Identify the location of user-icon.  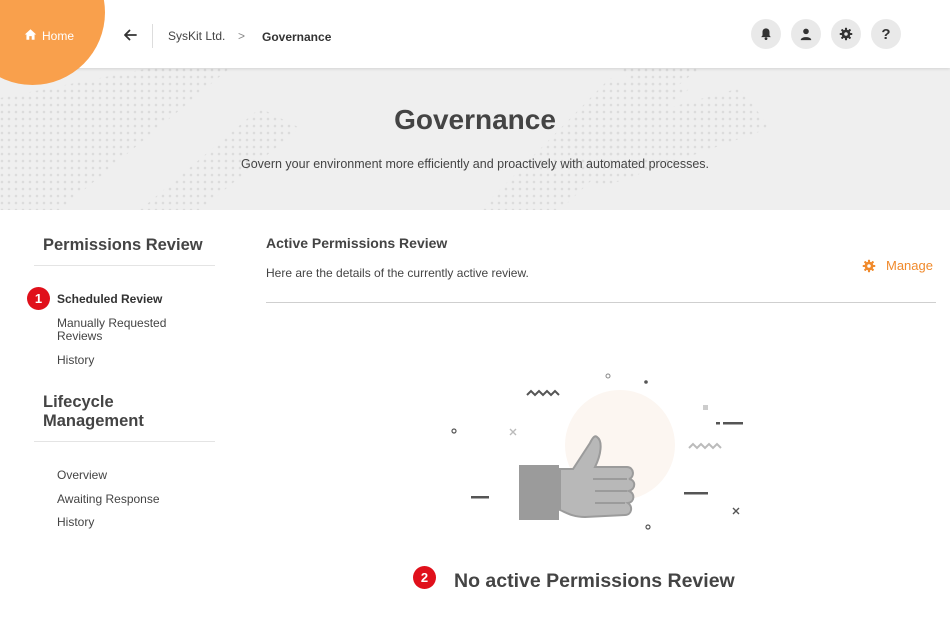
(806, 34).